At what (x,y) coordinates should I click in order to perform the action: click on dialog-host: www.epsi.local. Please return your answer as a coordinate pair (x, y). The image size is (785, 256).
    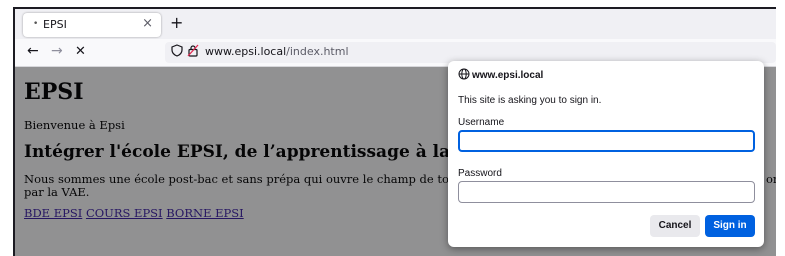
    Looking at the image, I should click on (508, 75).